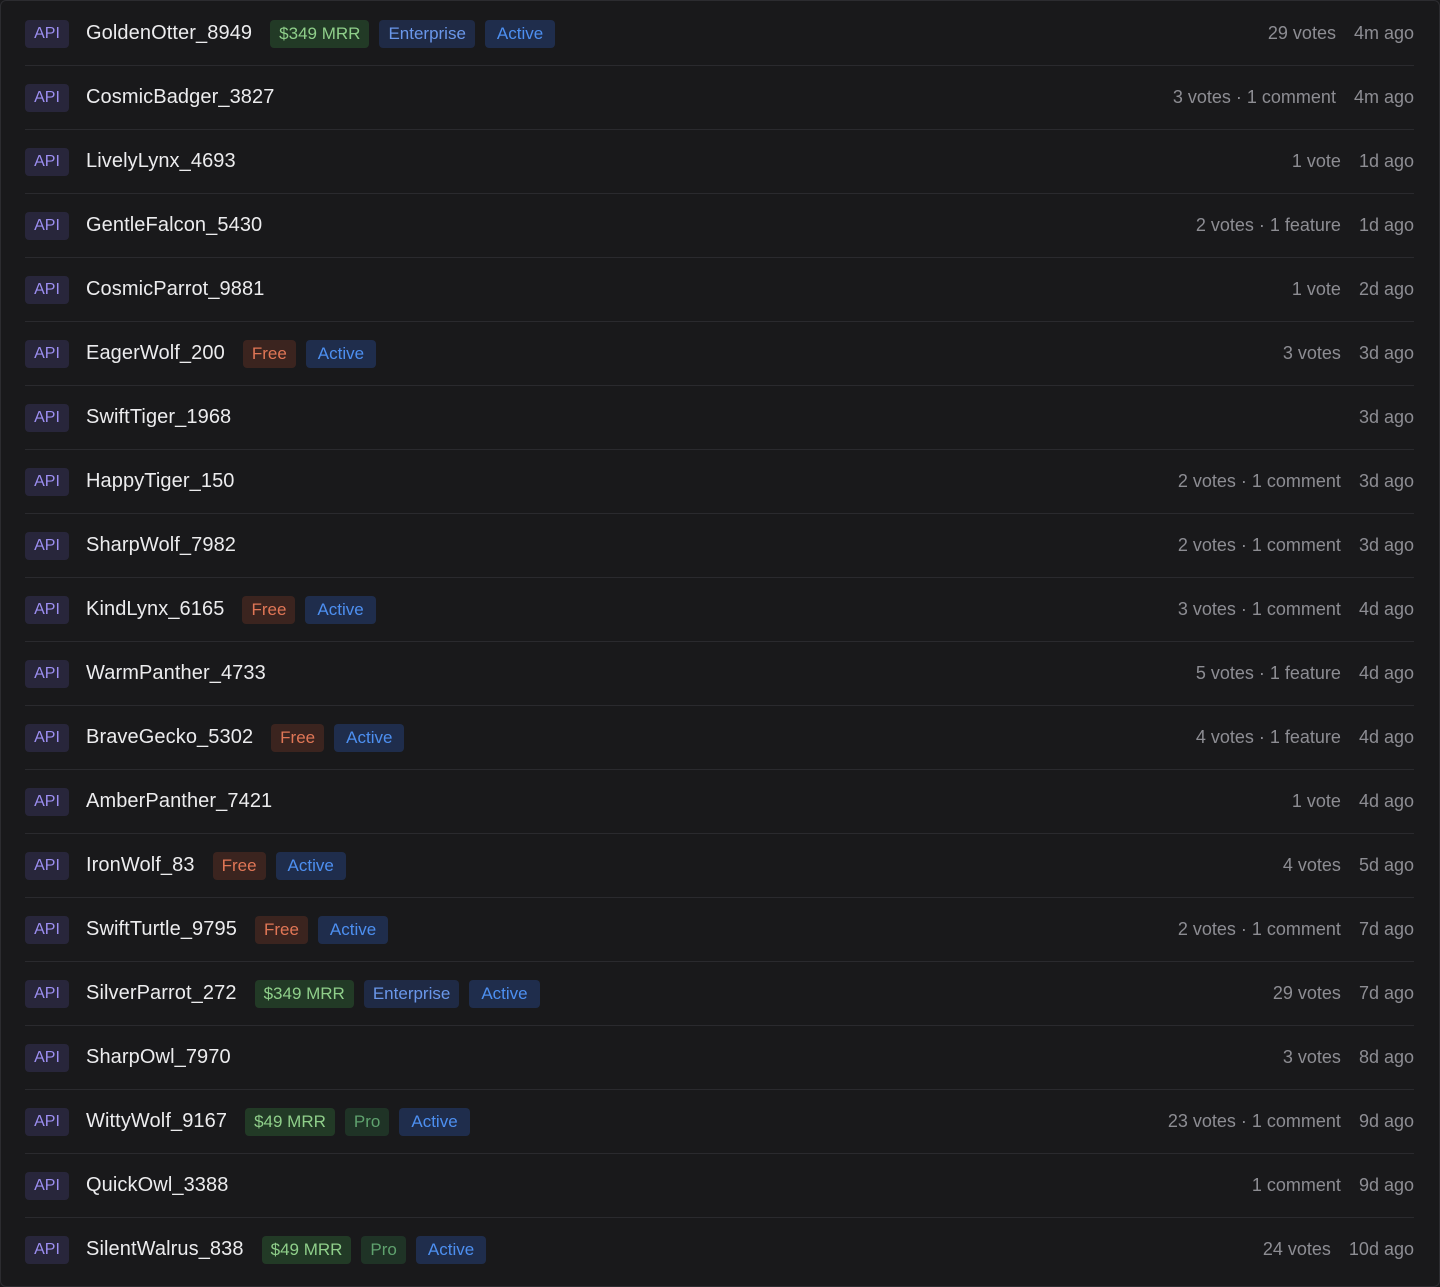  Describe the element at coordinates (179, 801) in the screenshot. I see `user-name: AmberPanther_7421` at that location.